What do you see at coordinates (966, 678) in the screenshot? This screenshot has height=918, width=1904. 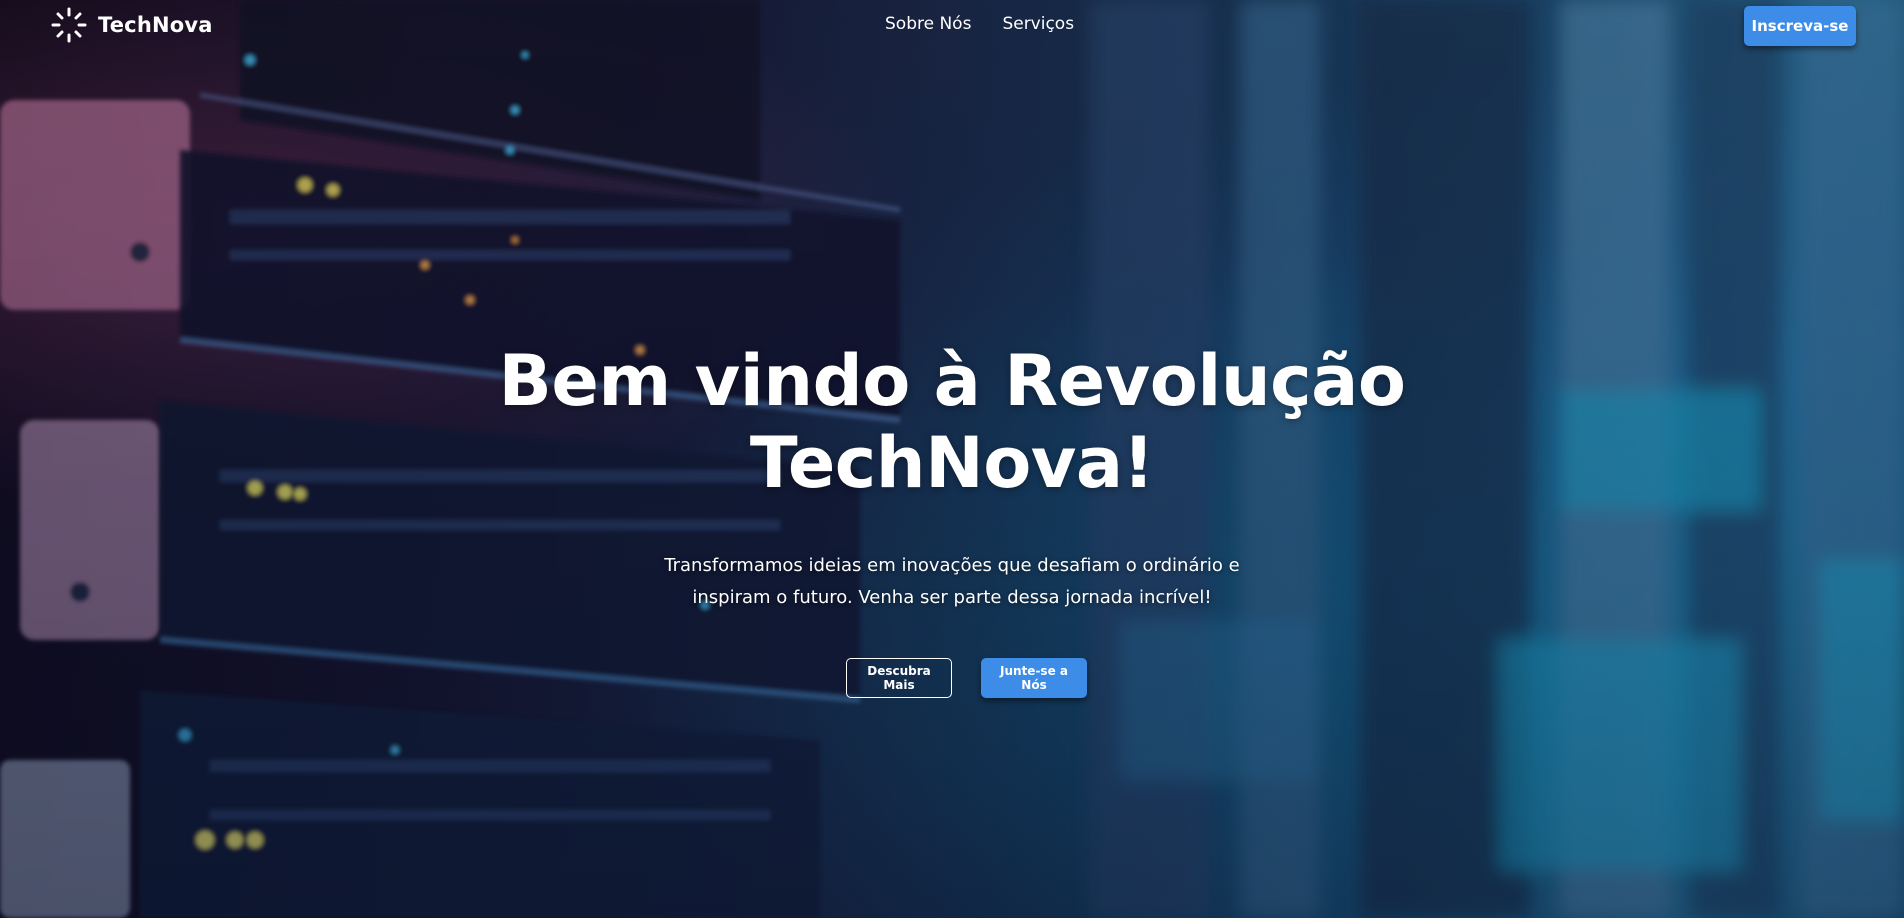 I see `hero-button-group: Descubra Mais Junte-se a Nós` at bounding box center [966, 678].